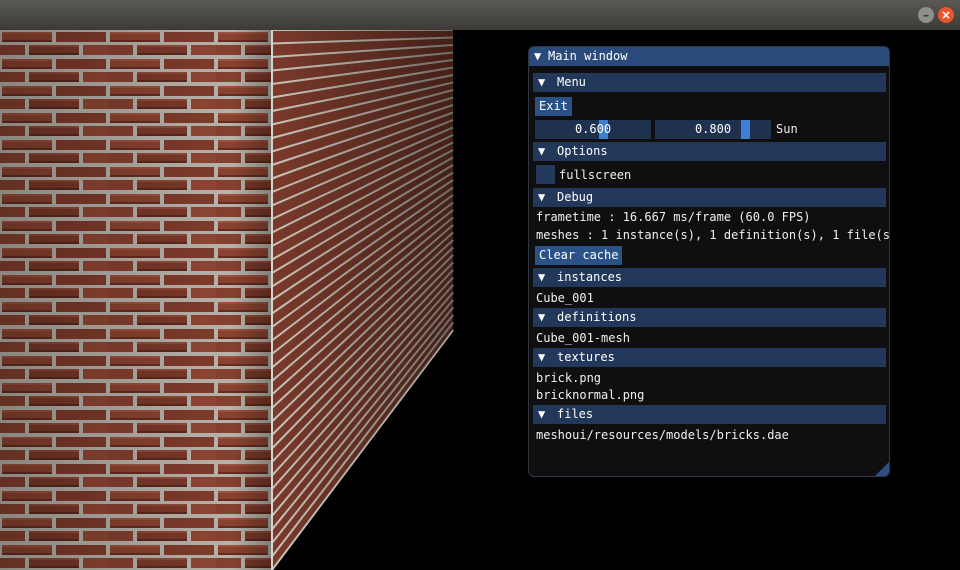 The width and height of the screenshot is (960, 570). I want to click on sun-x-value: 0.600, so click(593, 129).